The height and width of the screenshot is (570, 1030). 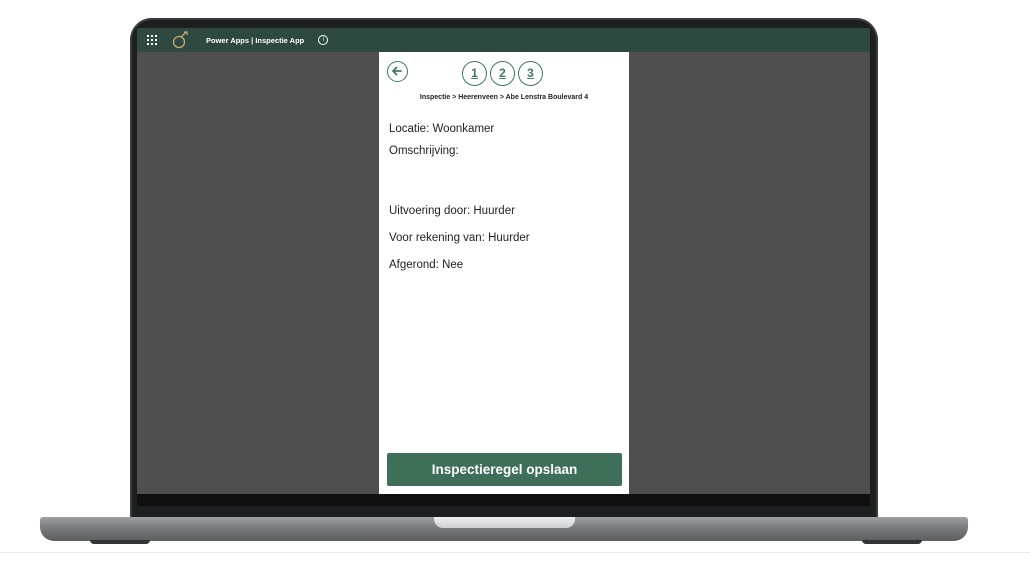 I want to click on step-1-button: 1, so click(x=474, y=73).